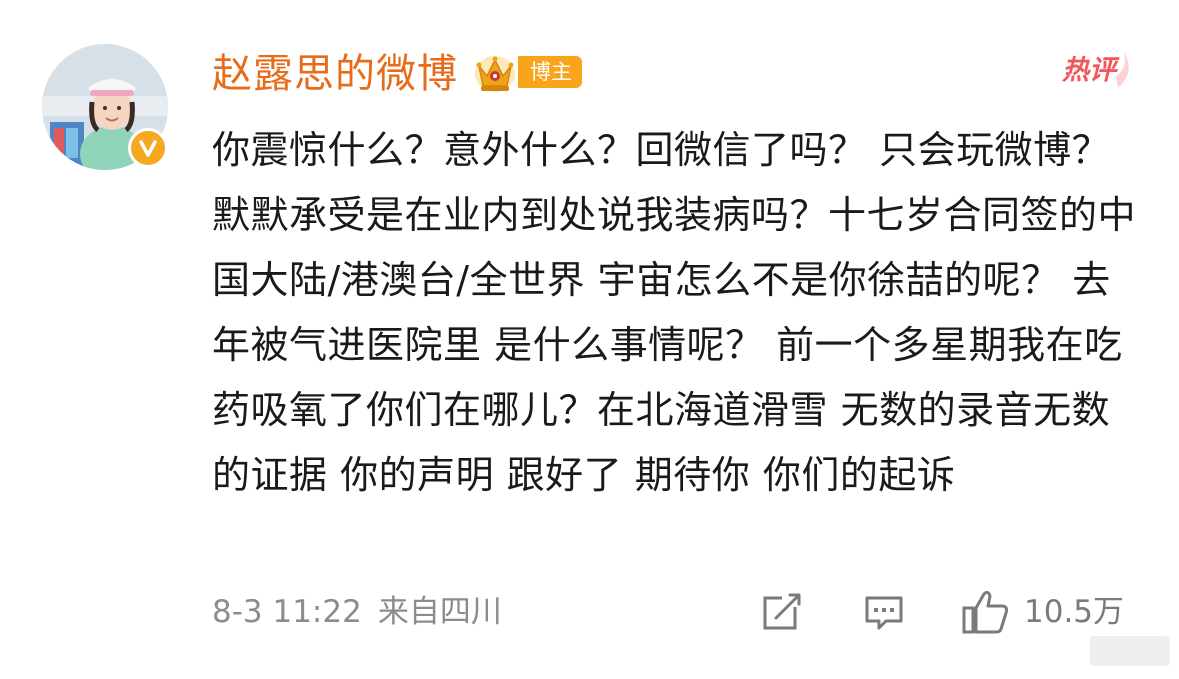 Image resolution: width=1179 pixels, height=679 pixels. I want to click on comment-meta: 8-3 11:22 来自四川, so click(357, 612).